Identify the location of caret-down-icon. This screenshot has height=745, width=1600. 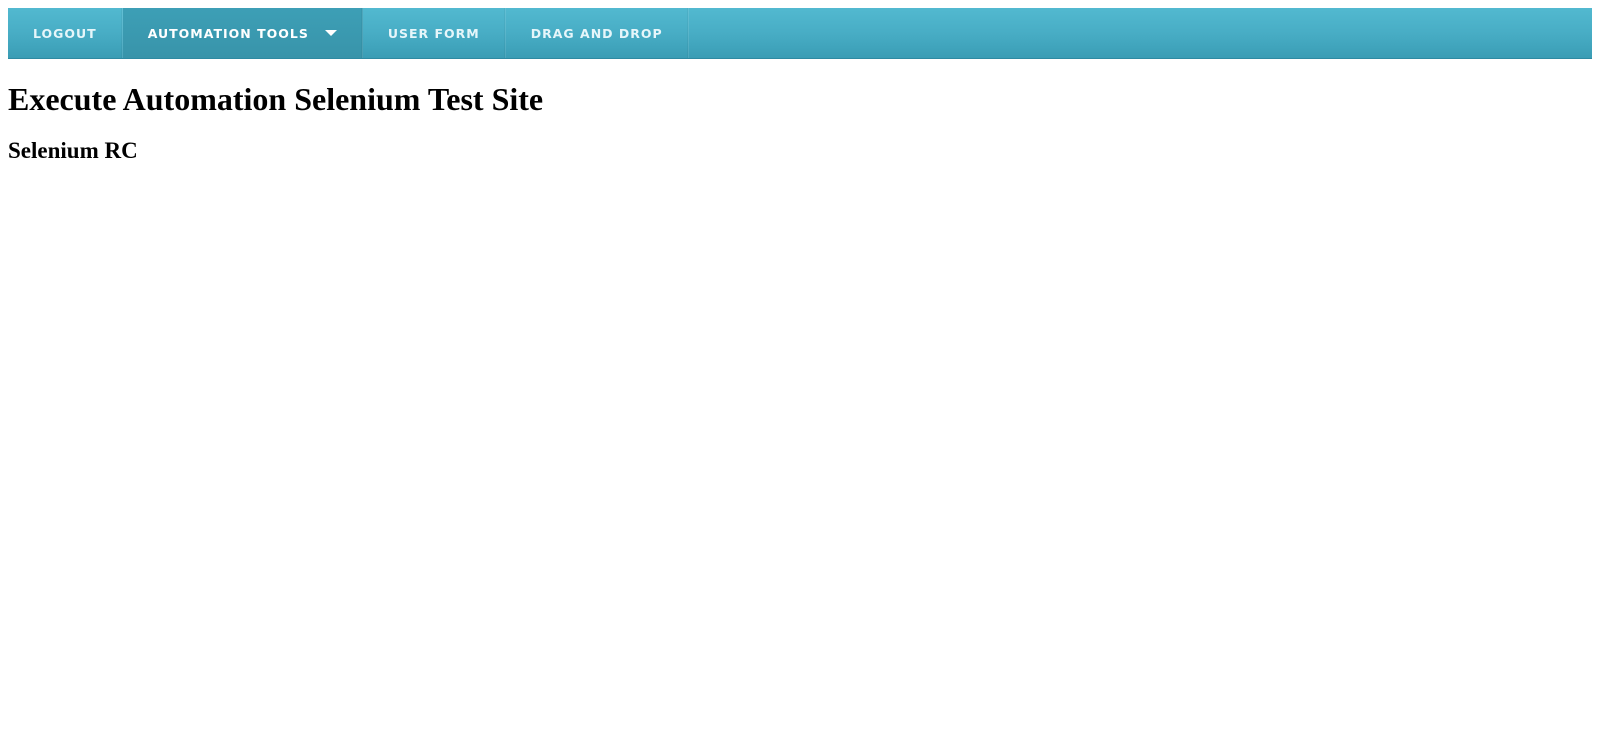
(330, 33).